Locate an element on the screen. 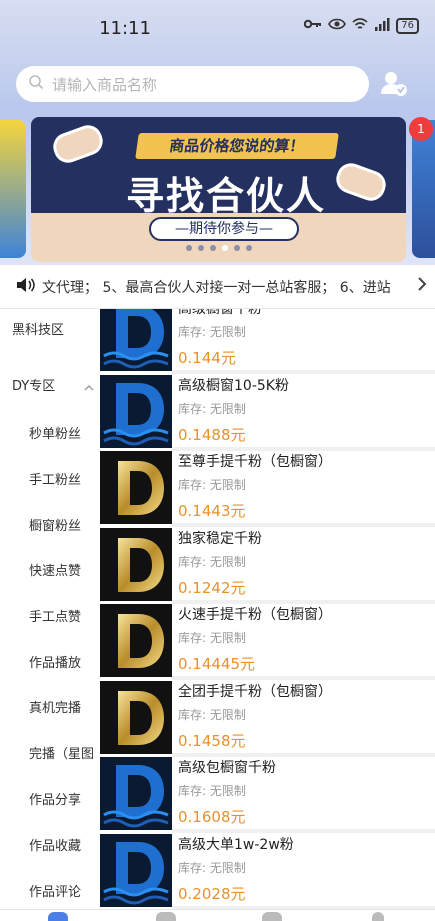  speaker-icon is located at coordinates (29, 287).